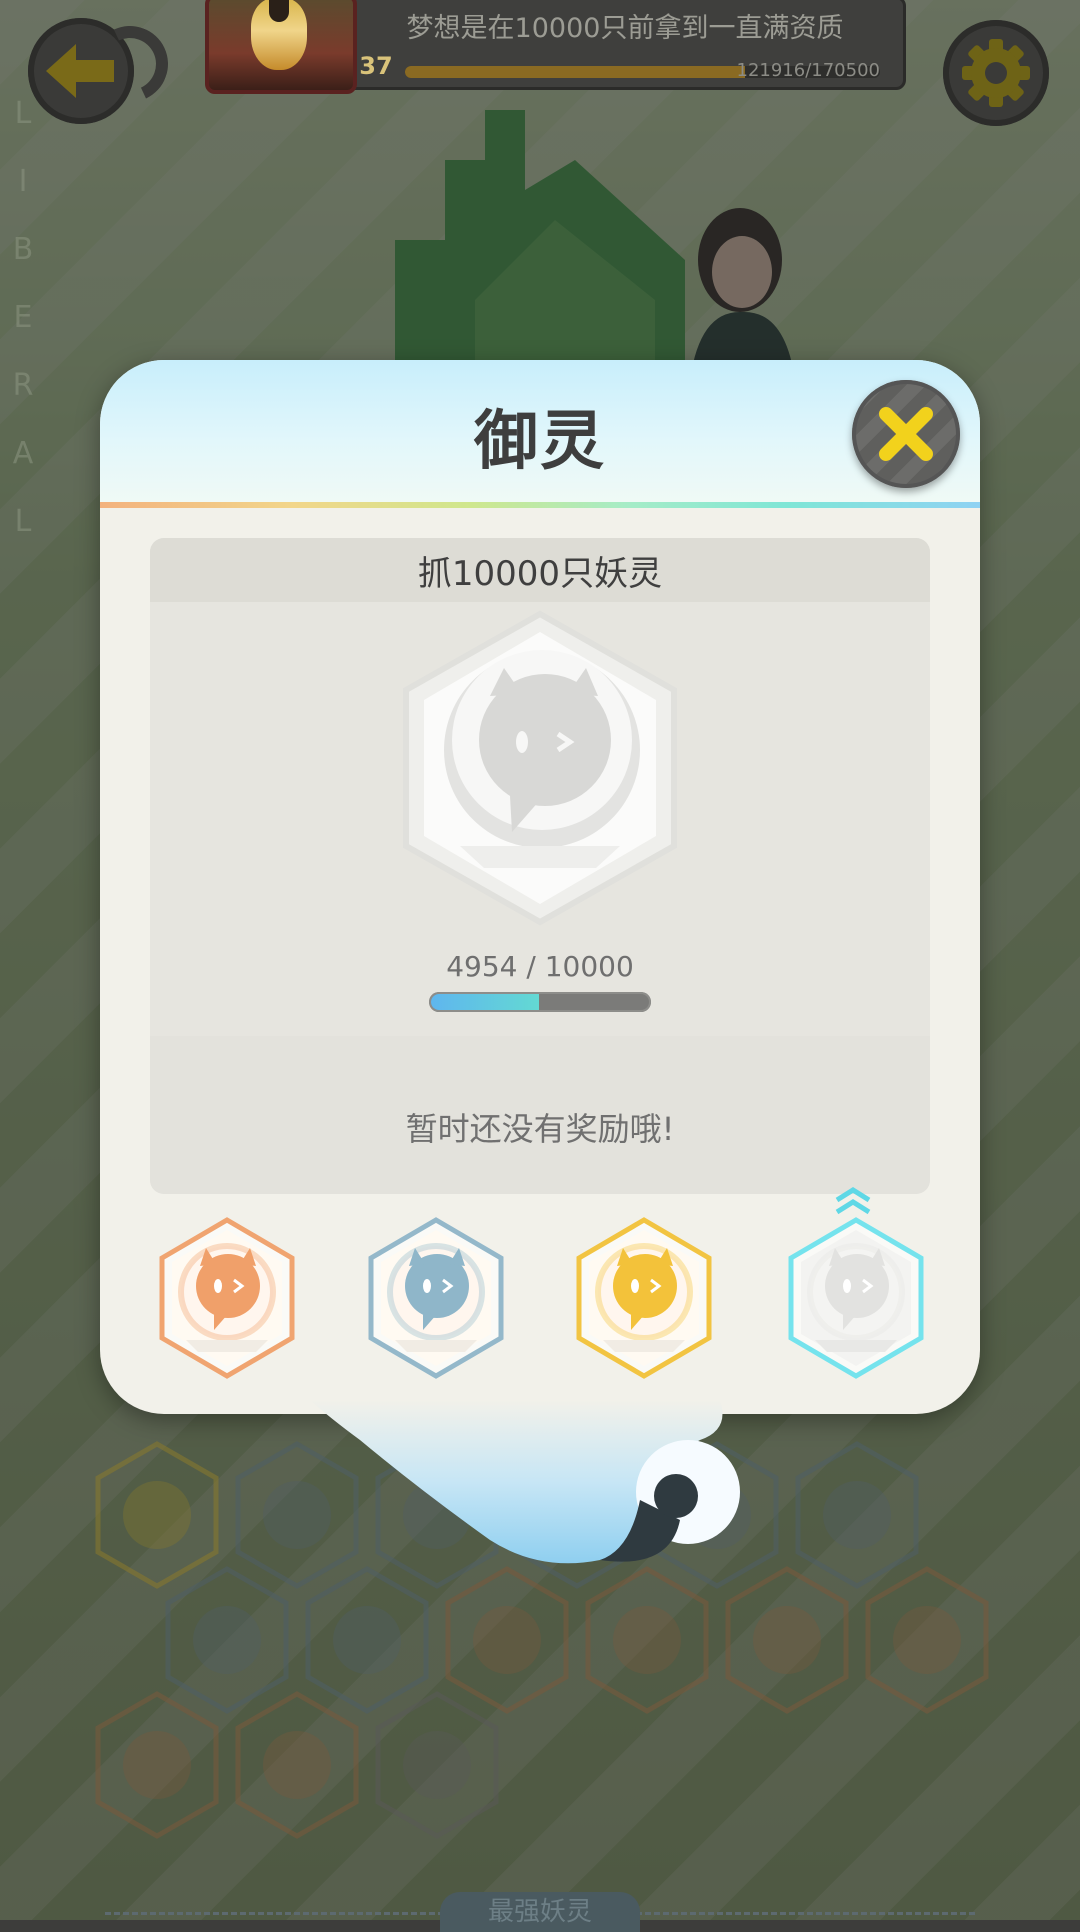 This screenshot has height=1932, width=1080. I want to click on task-panel-header: 抓10000只妖灵, so click(540, 570).